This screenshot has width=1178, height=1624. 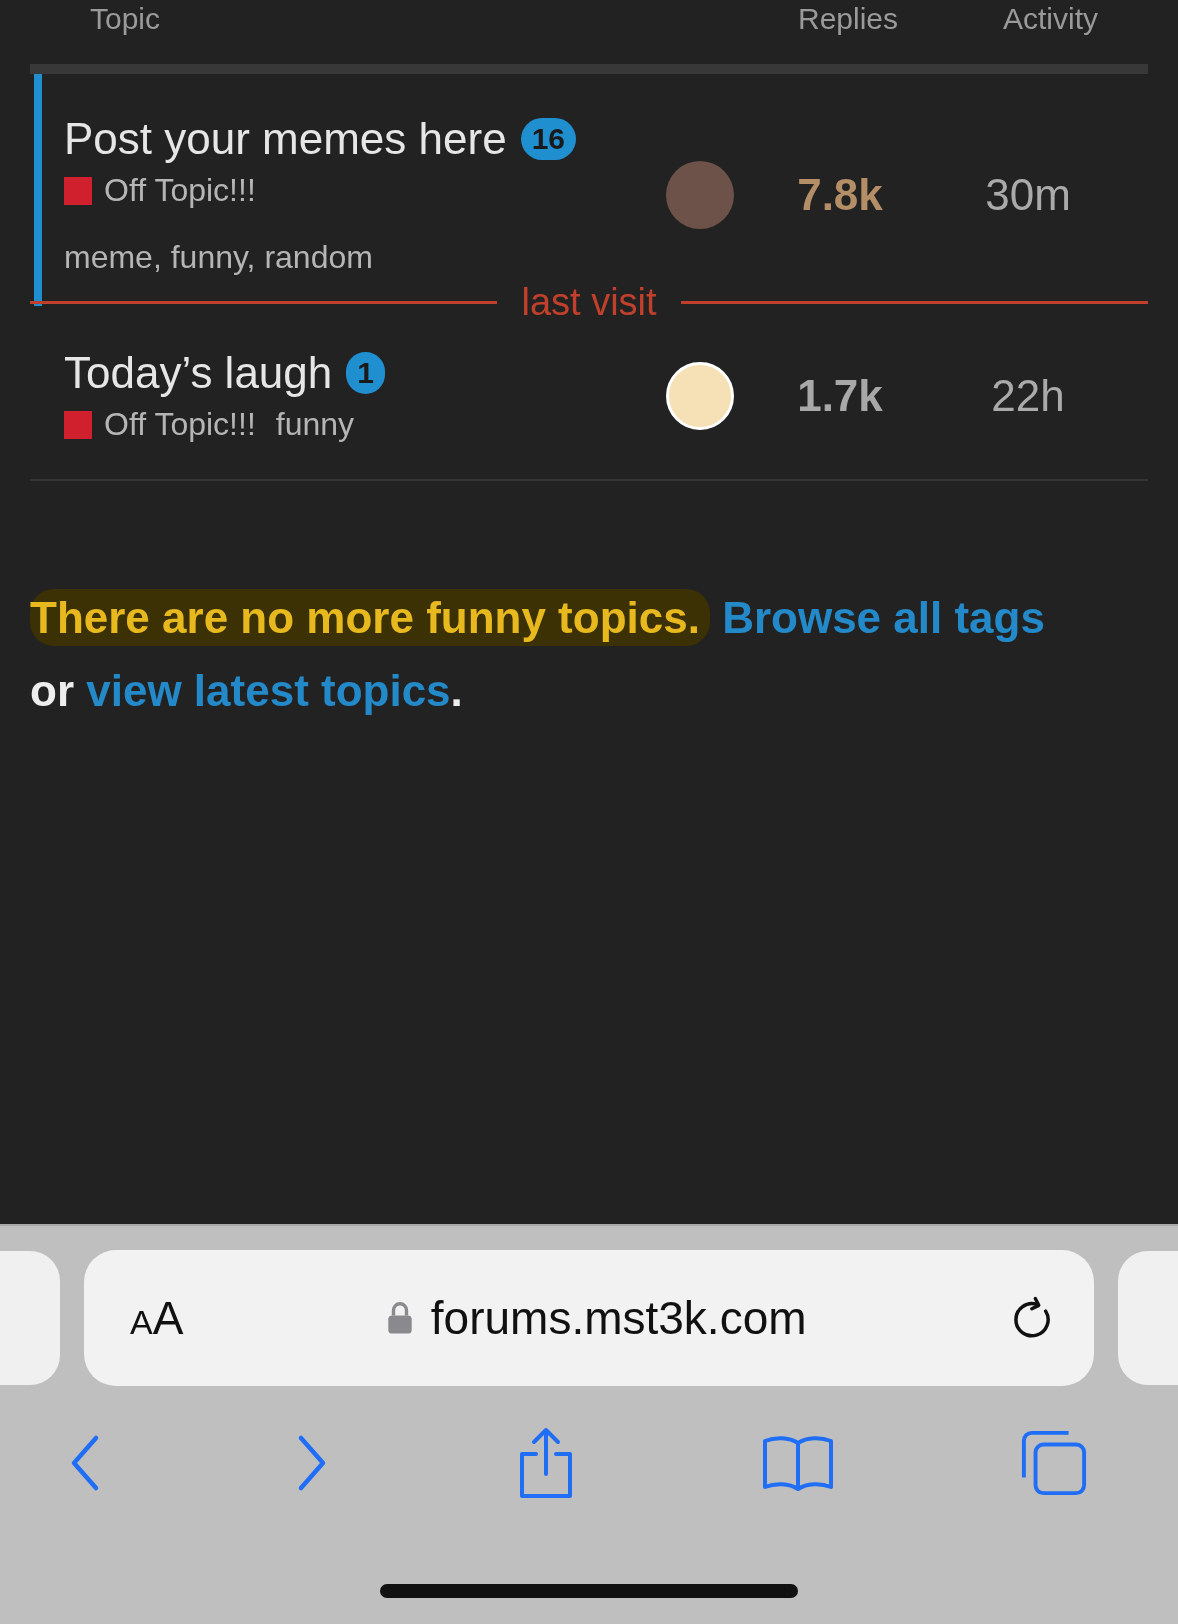 I want to click on unread-count-badge: 1, so click(x=365, y=373).